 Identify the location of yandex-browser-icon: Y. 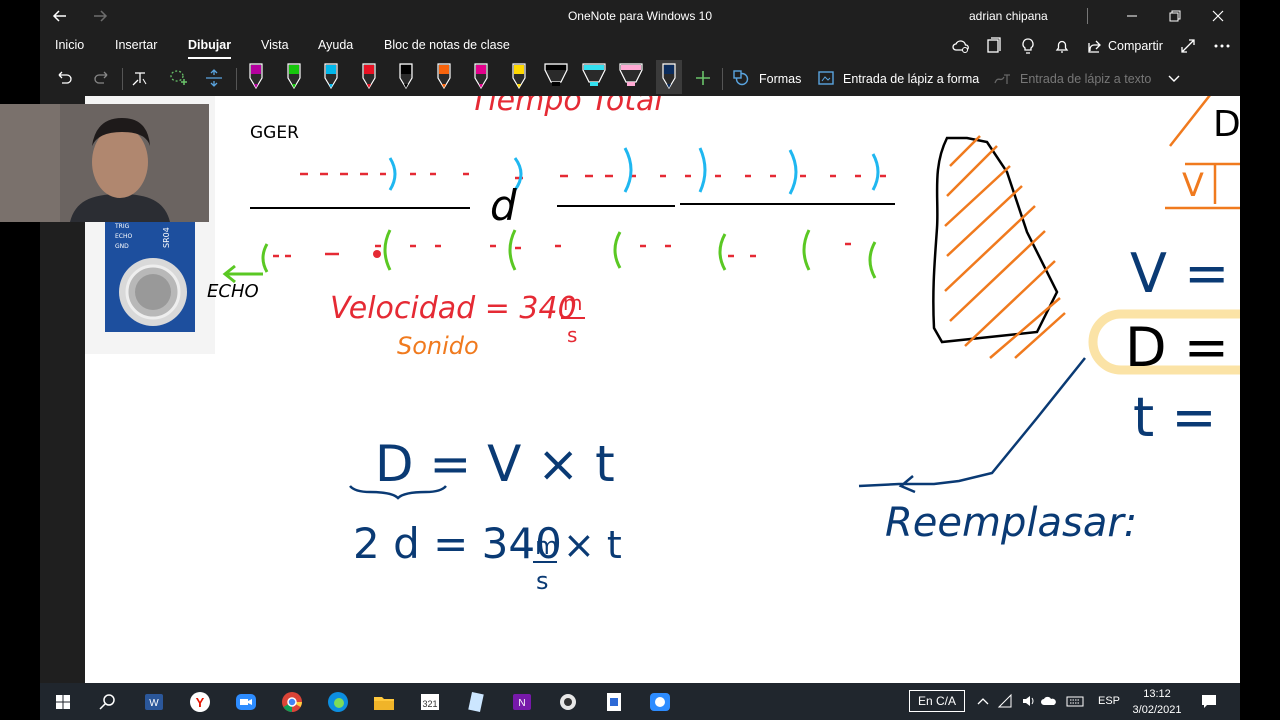
(200, 702).